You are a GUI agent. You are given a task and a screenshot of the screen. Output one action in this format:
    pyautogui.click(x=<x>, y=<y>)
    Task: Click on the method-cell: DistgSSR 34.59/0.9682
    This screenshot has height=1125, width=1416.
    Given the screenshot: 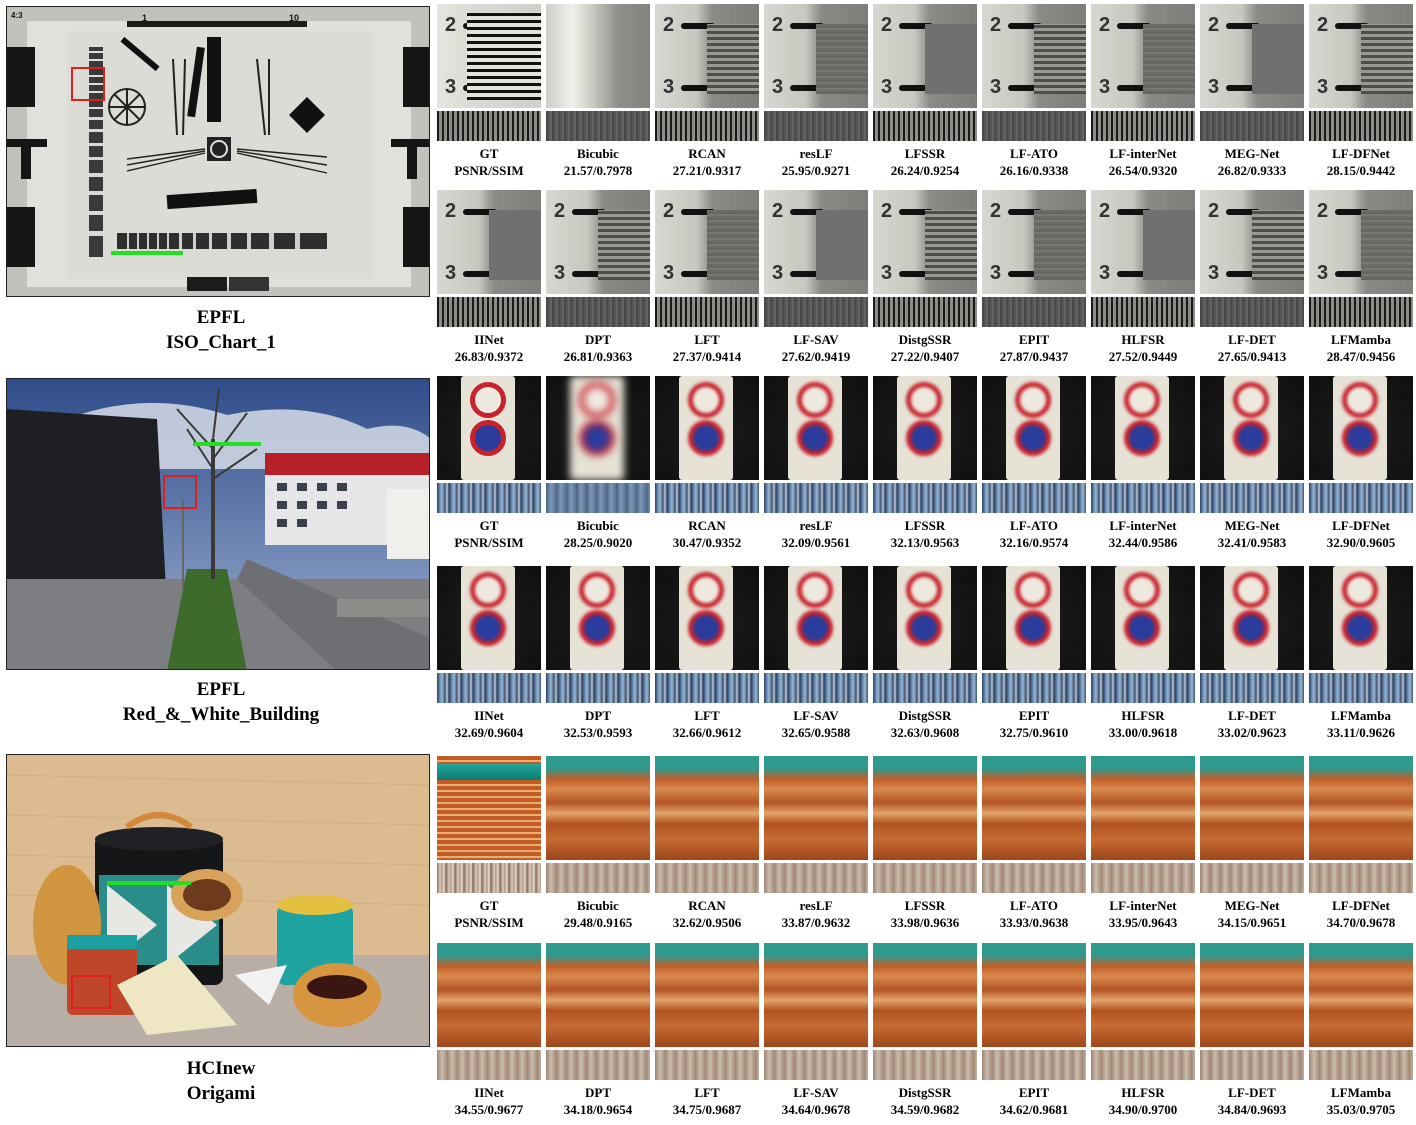 What is the action you would take?
    pyautogui.click(x=925, y=1030)
    